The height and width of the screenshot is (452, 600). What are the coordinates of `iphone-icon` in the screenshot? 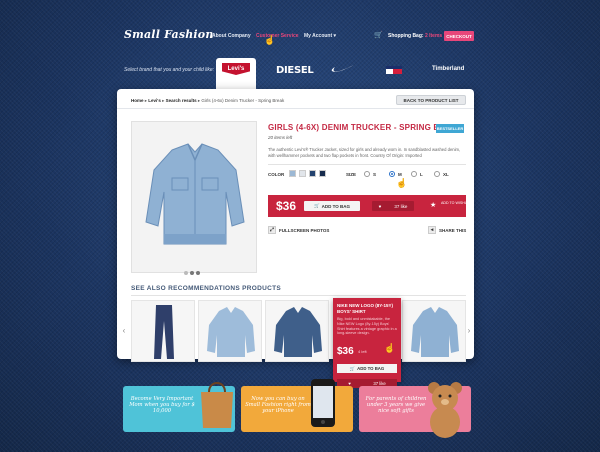 It's located at (323, 403).